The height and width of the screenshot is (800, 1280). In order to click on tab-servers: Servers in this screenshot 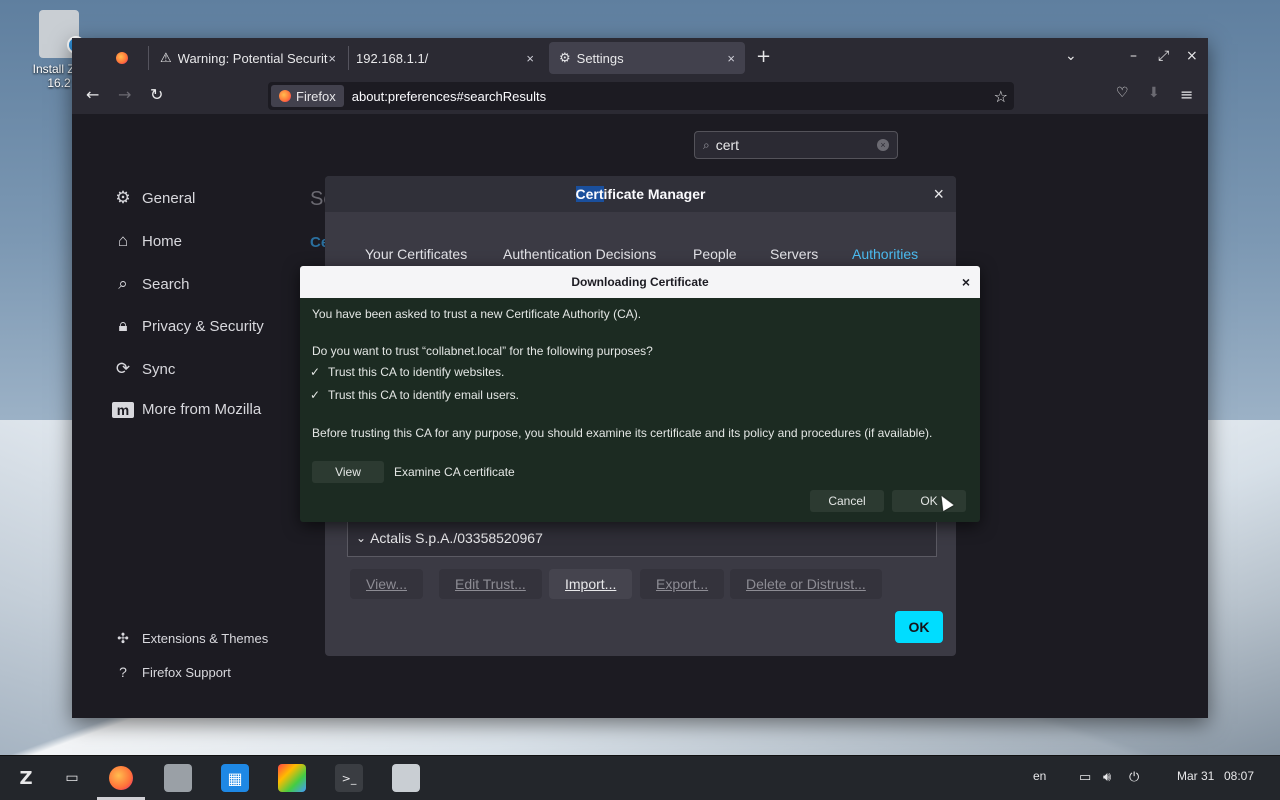, I will do `click(794, 254)`.